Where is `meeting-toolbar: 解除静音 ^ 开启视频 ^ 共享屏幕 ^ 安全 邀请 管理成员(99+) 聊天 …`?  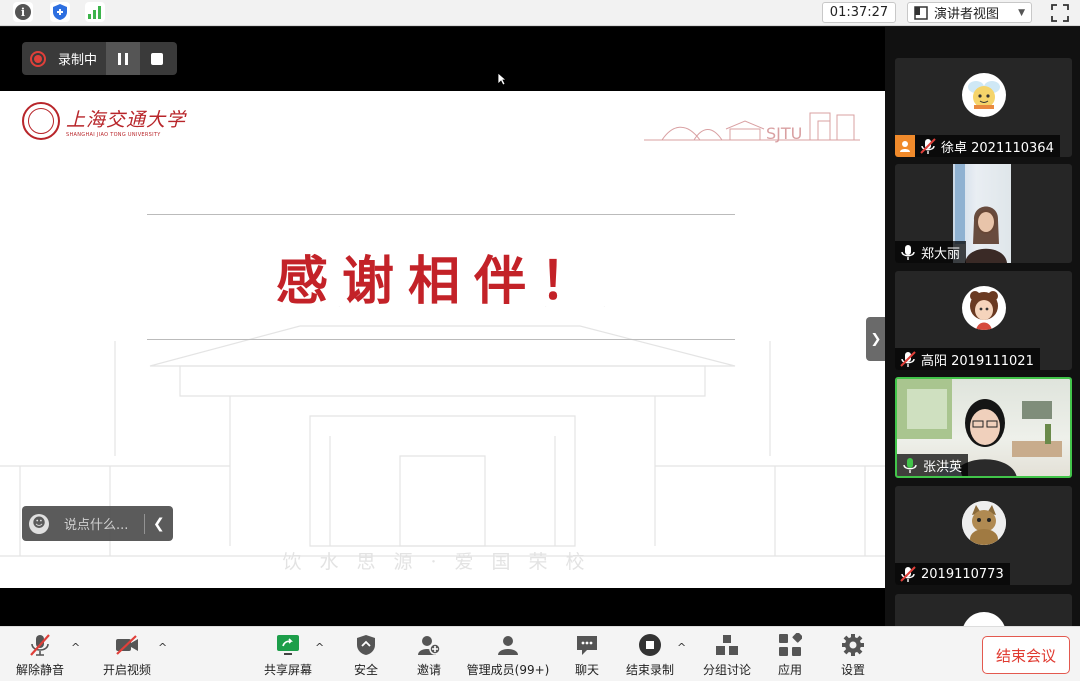 meeting-toolbar: 解除静音 ^ 开启视频 ^ 共享屏幕 ^ 安全 邀请 管理成员(99+) 聊天 … is located at coordinates (540, 653).